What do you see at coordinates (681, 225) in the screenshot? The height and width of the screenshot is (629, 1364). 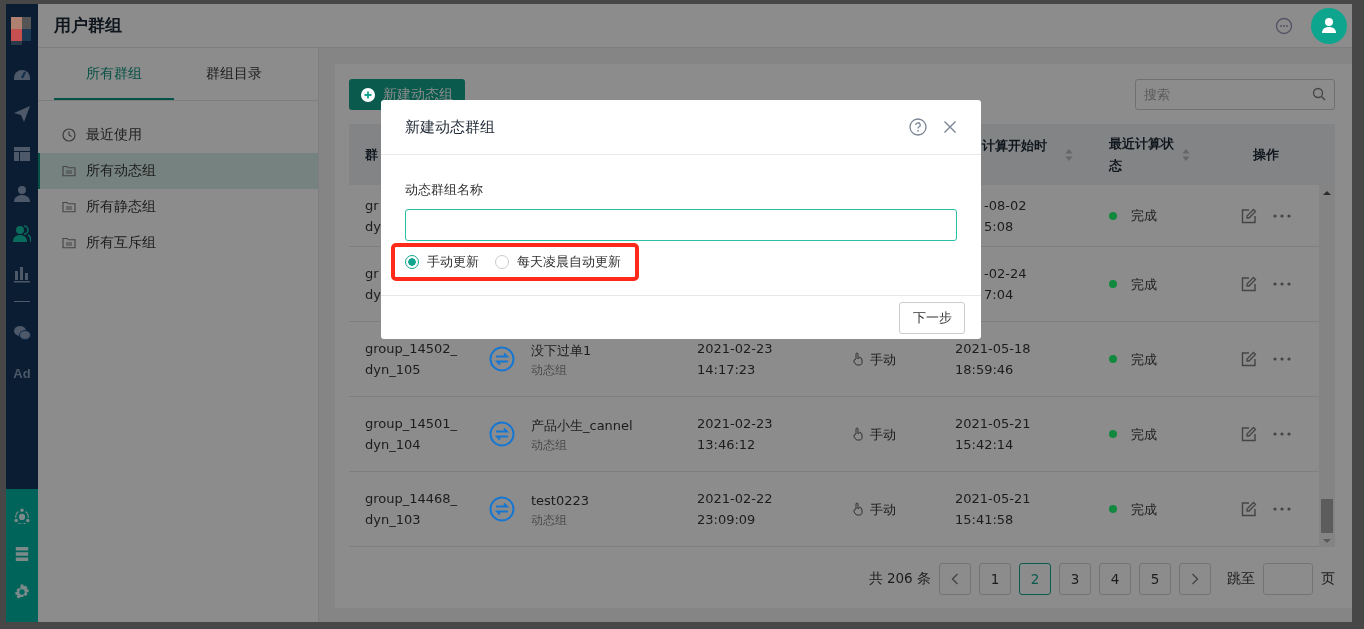 I see `group-name-field` at bounding box center [681, 225].